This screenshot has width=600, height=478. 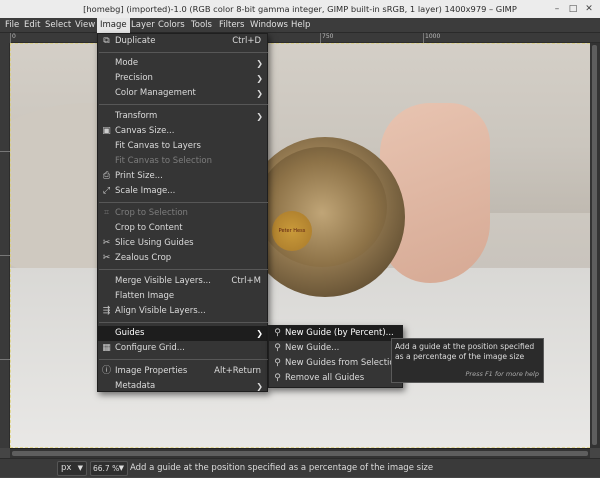 I want to click on crop-icon: ⌗, so click(x=106, y=213).